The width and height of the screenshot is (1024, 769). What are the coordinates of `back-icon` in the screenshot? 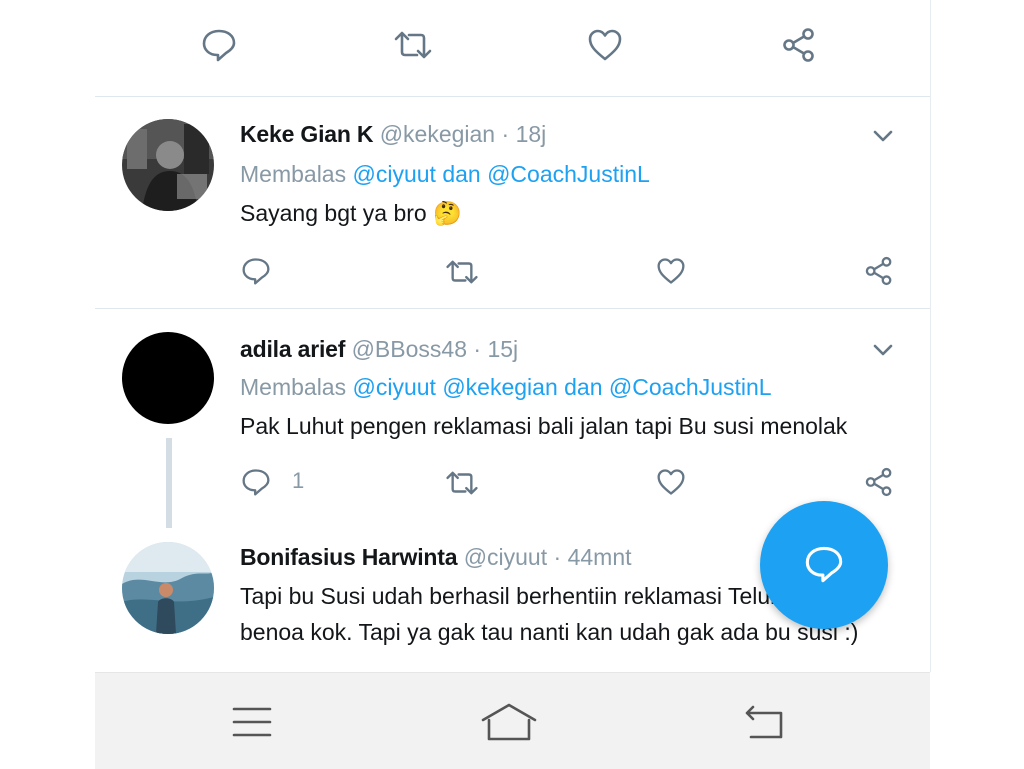 It's located at (765, 722).